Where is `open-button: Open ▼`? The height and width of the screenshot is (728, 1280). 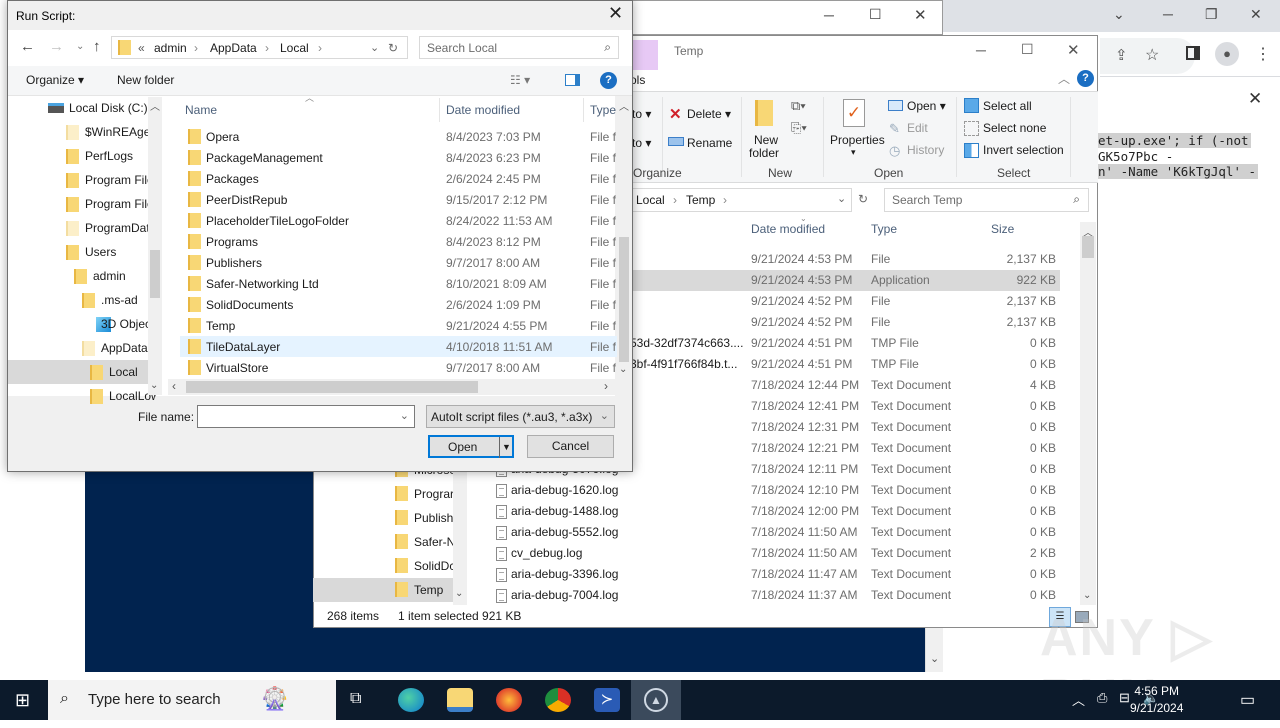 open-button: Open ▼ is located at coordinates (471, 446).